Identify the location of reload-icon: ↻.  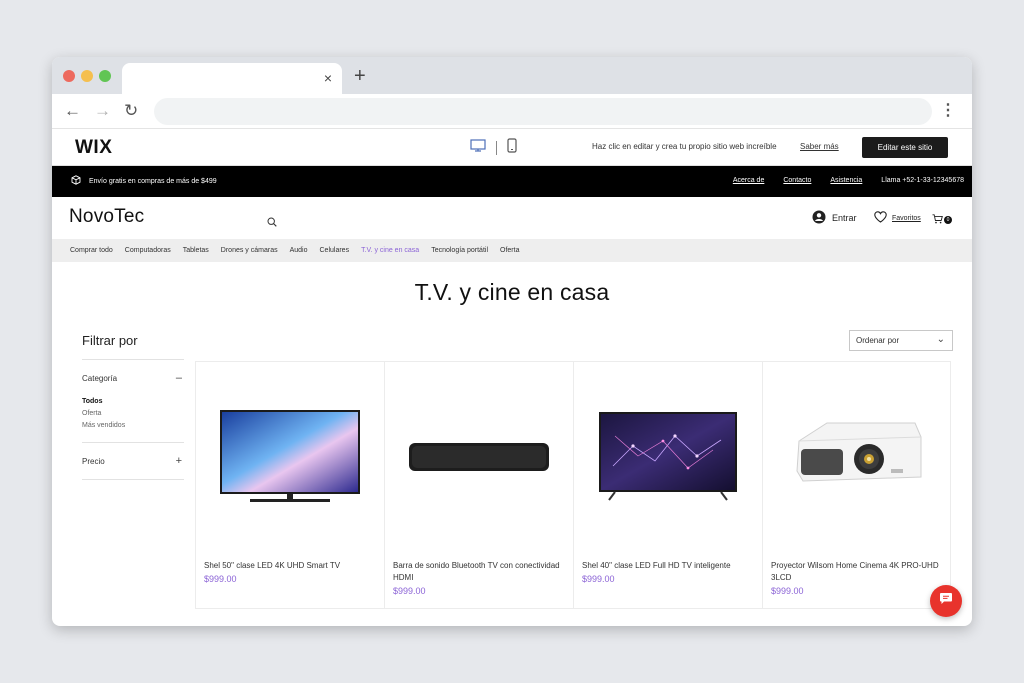
(131, 111).